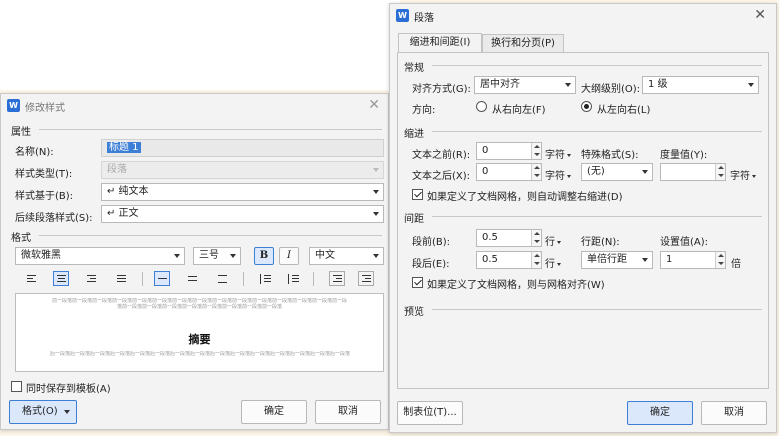  I want to click on based-label: 样式基于(B):, so click(44, 196).